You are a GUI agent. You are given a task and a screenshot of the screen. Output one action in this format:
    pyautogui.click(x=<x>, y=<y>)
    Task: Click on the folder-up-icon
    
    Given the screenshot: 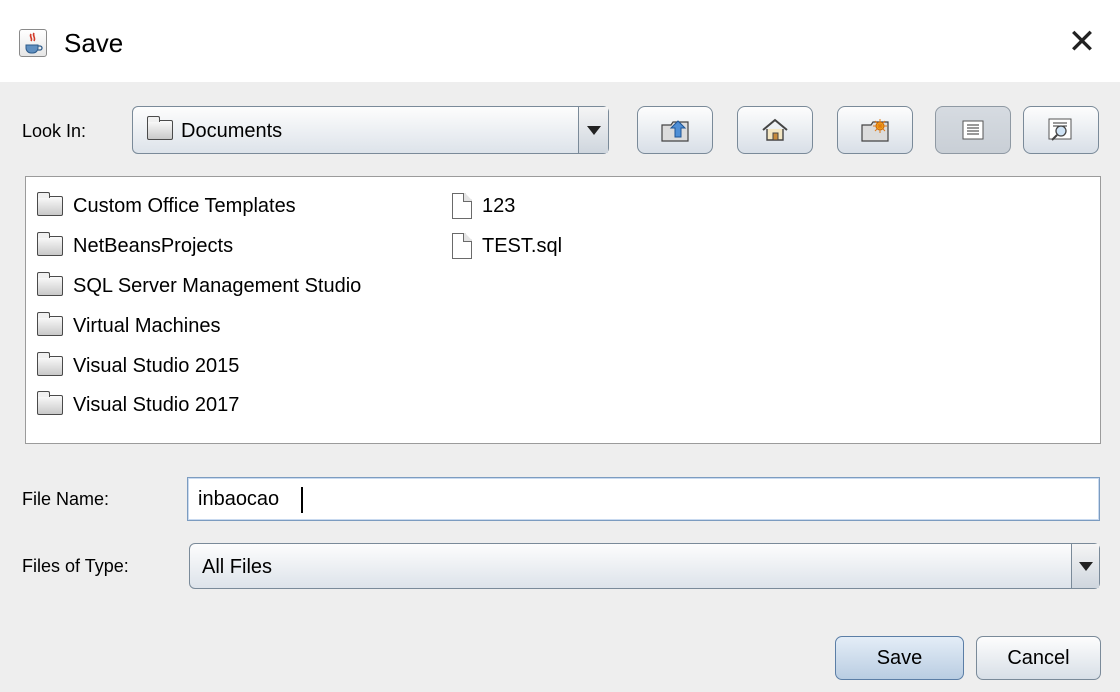 What is the action you would take?
    pyautogui.click(x=675, y=131)
    